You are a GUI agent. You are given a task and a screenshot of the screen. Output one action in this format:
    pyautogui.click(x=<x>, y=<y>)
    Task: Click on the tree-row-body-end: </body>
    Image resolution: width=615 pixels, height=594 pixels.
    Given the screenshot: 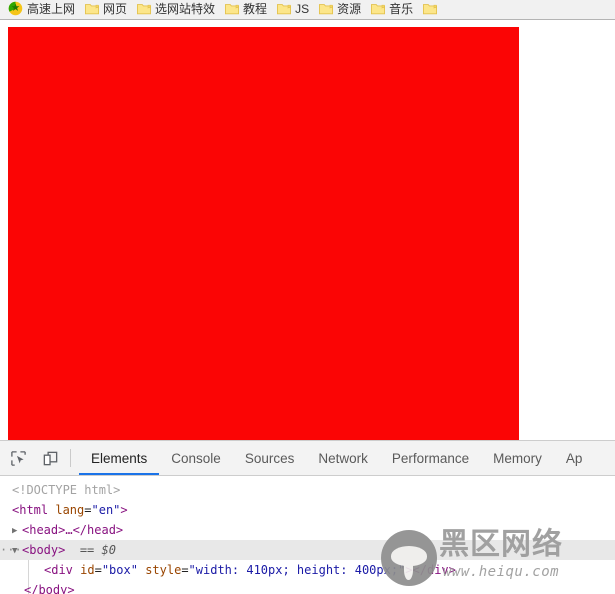 What is the action you would take?
    pyautogui.click(x=307, y=587)
    